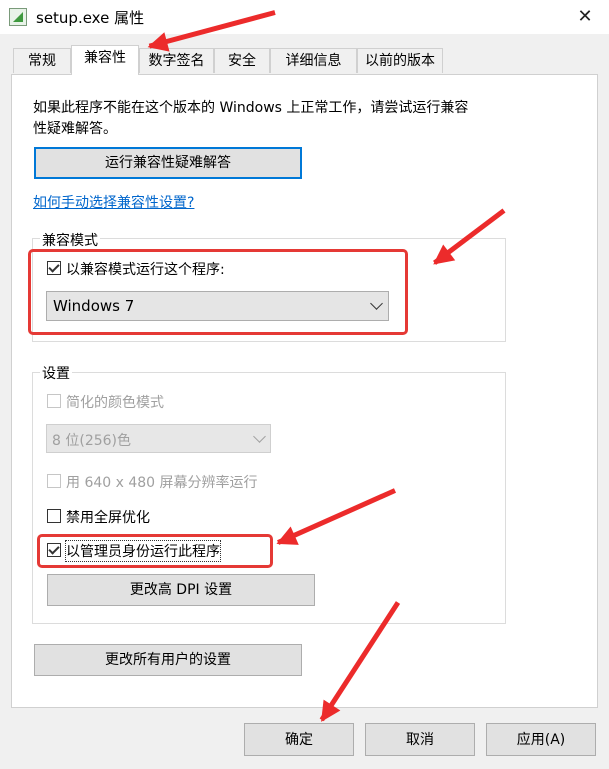 The height and width of the screenshot is (769, 609). Describe the element at coordinates (75, 129) in the screenshot. I see `intro-text-line2: 性疑难解答。` at that location.